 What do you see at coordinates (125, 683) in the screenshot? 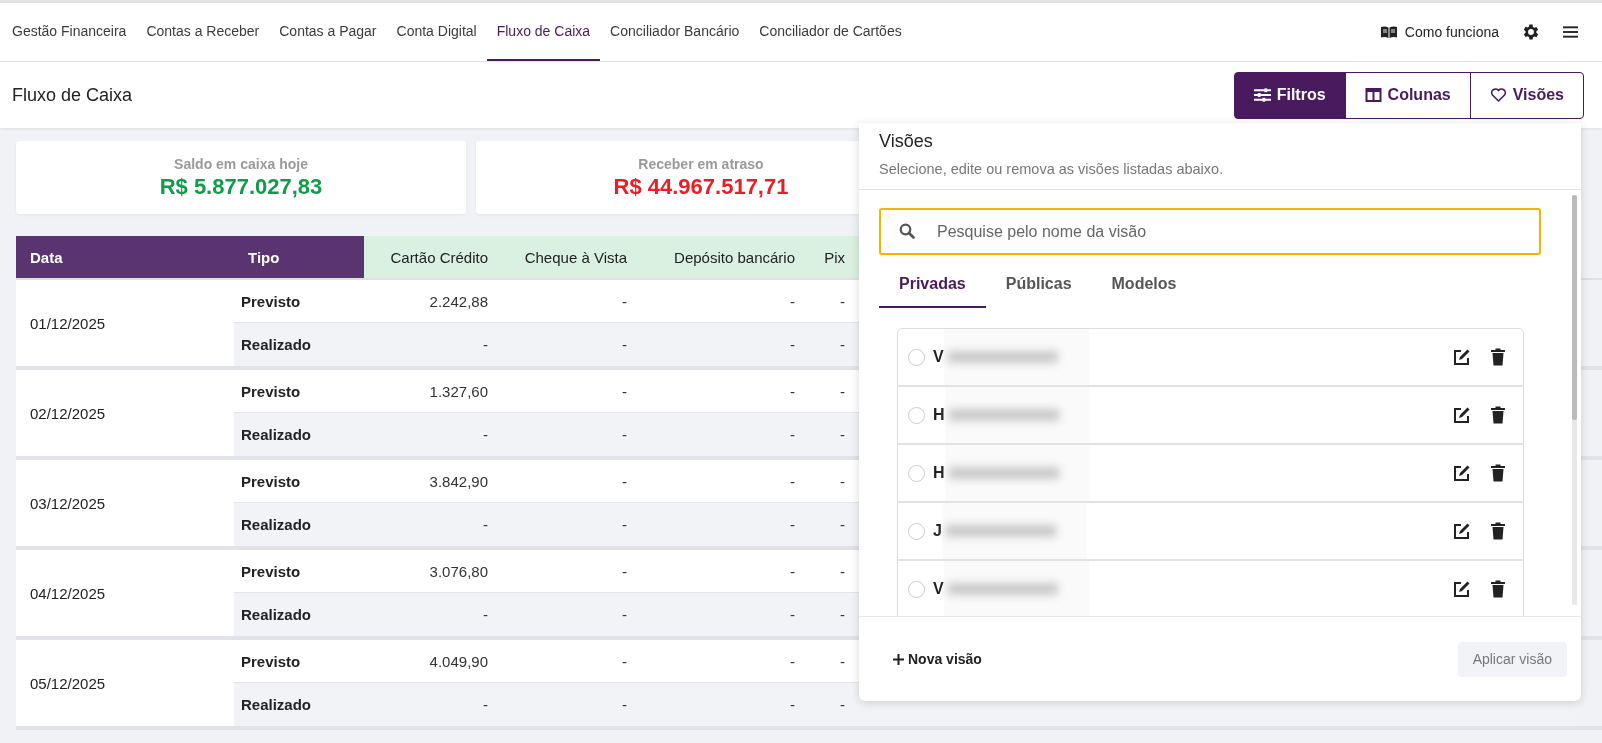
I see `date-cell: 05/12/2025` at bounding box center [125, 683].